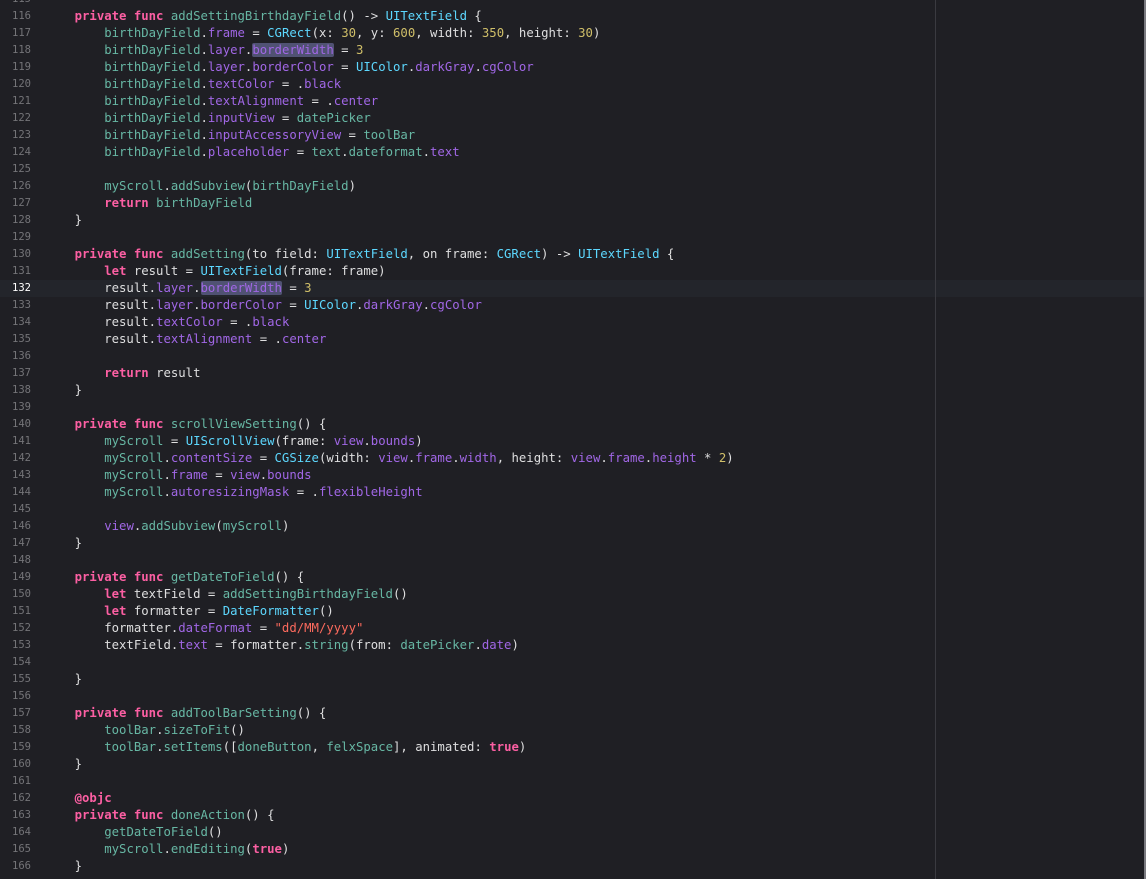  What do you see at coordinates (64, 543) in the screenshot?
I see `code-token: }` at bounding box center [64, 543].